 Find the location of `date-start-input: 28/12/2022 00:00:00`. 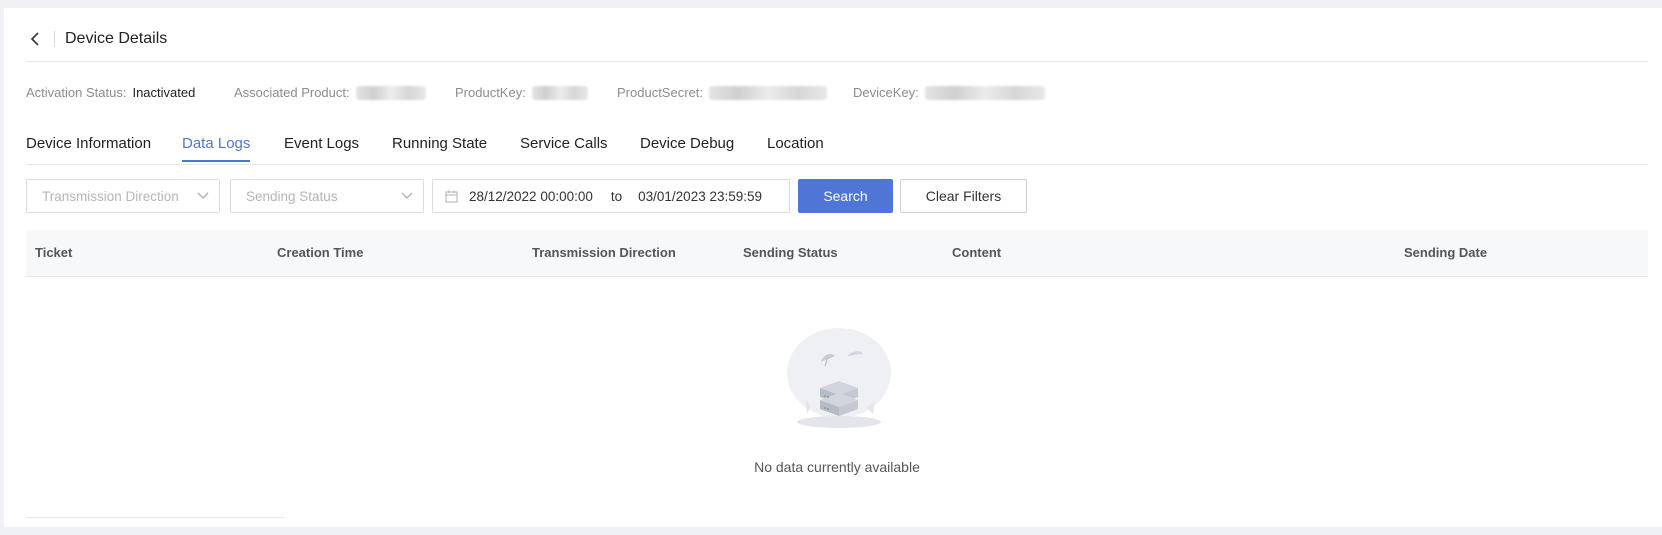

date-start-input: 28/12/2022 00:00:00 is located at coordinates (531, 196).